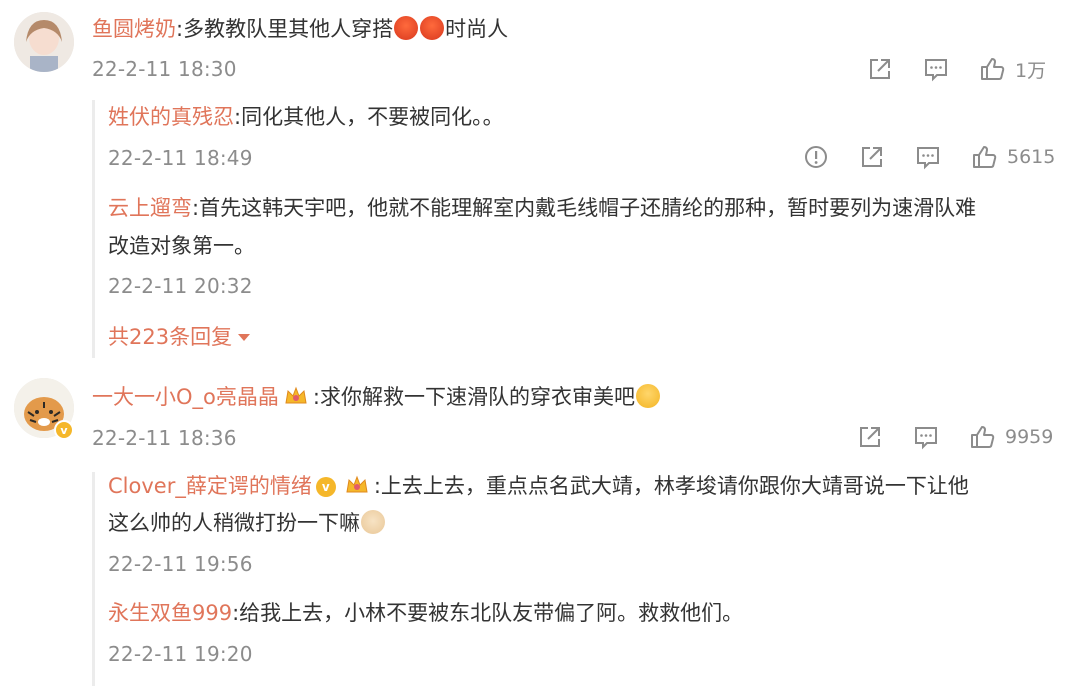 The height and width of the screenshot is (686, 1080). I want to click on like-count: 1万, so click(1031, 70).